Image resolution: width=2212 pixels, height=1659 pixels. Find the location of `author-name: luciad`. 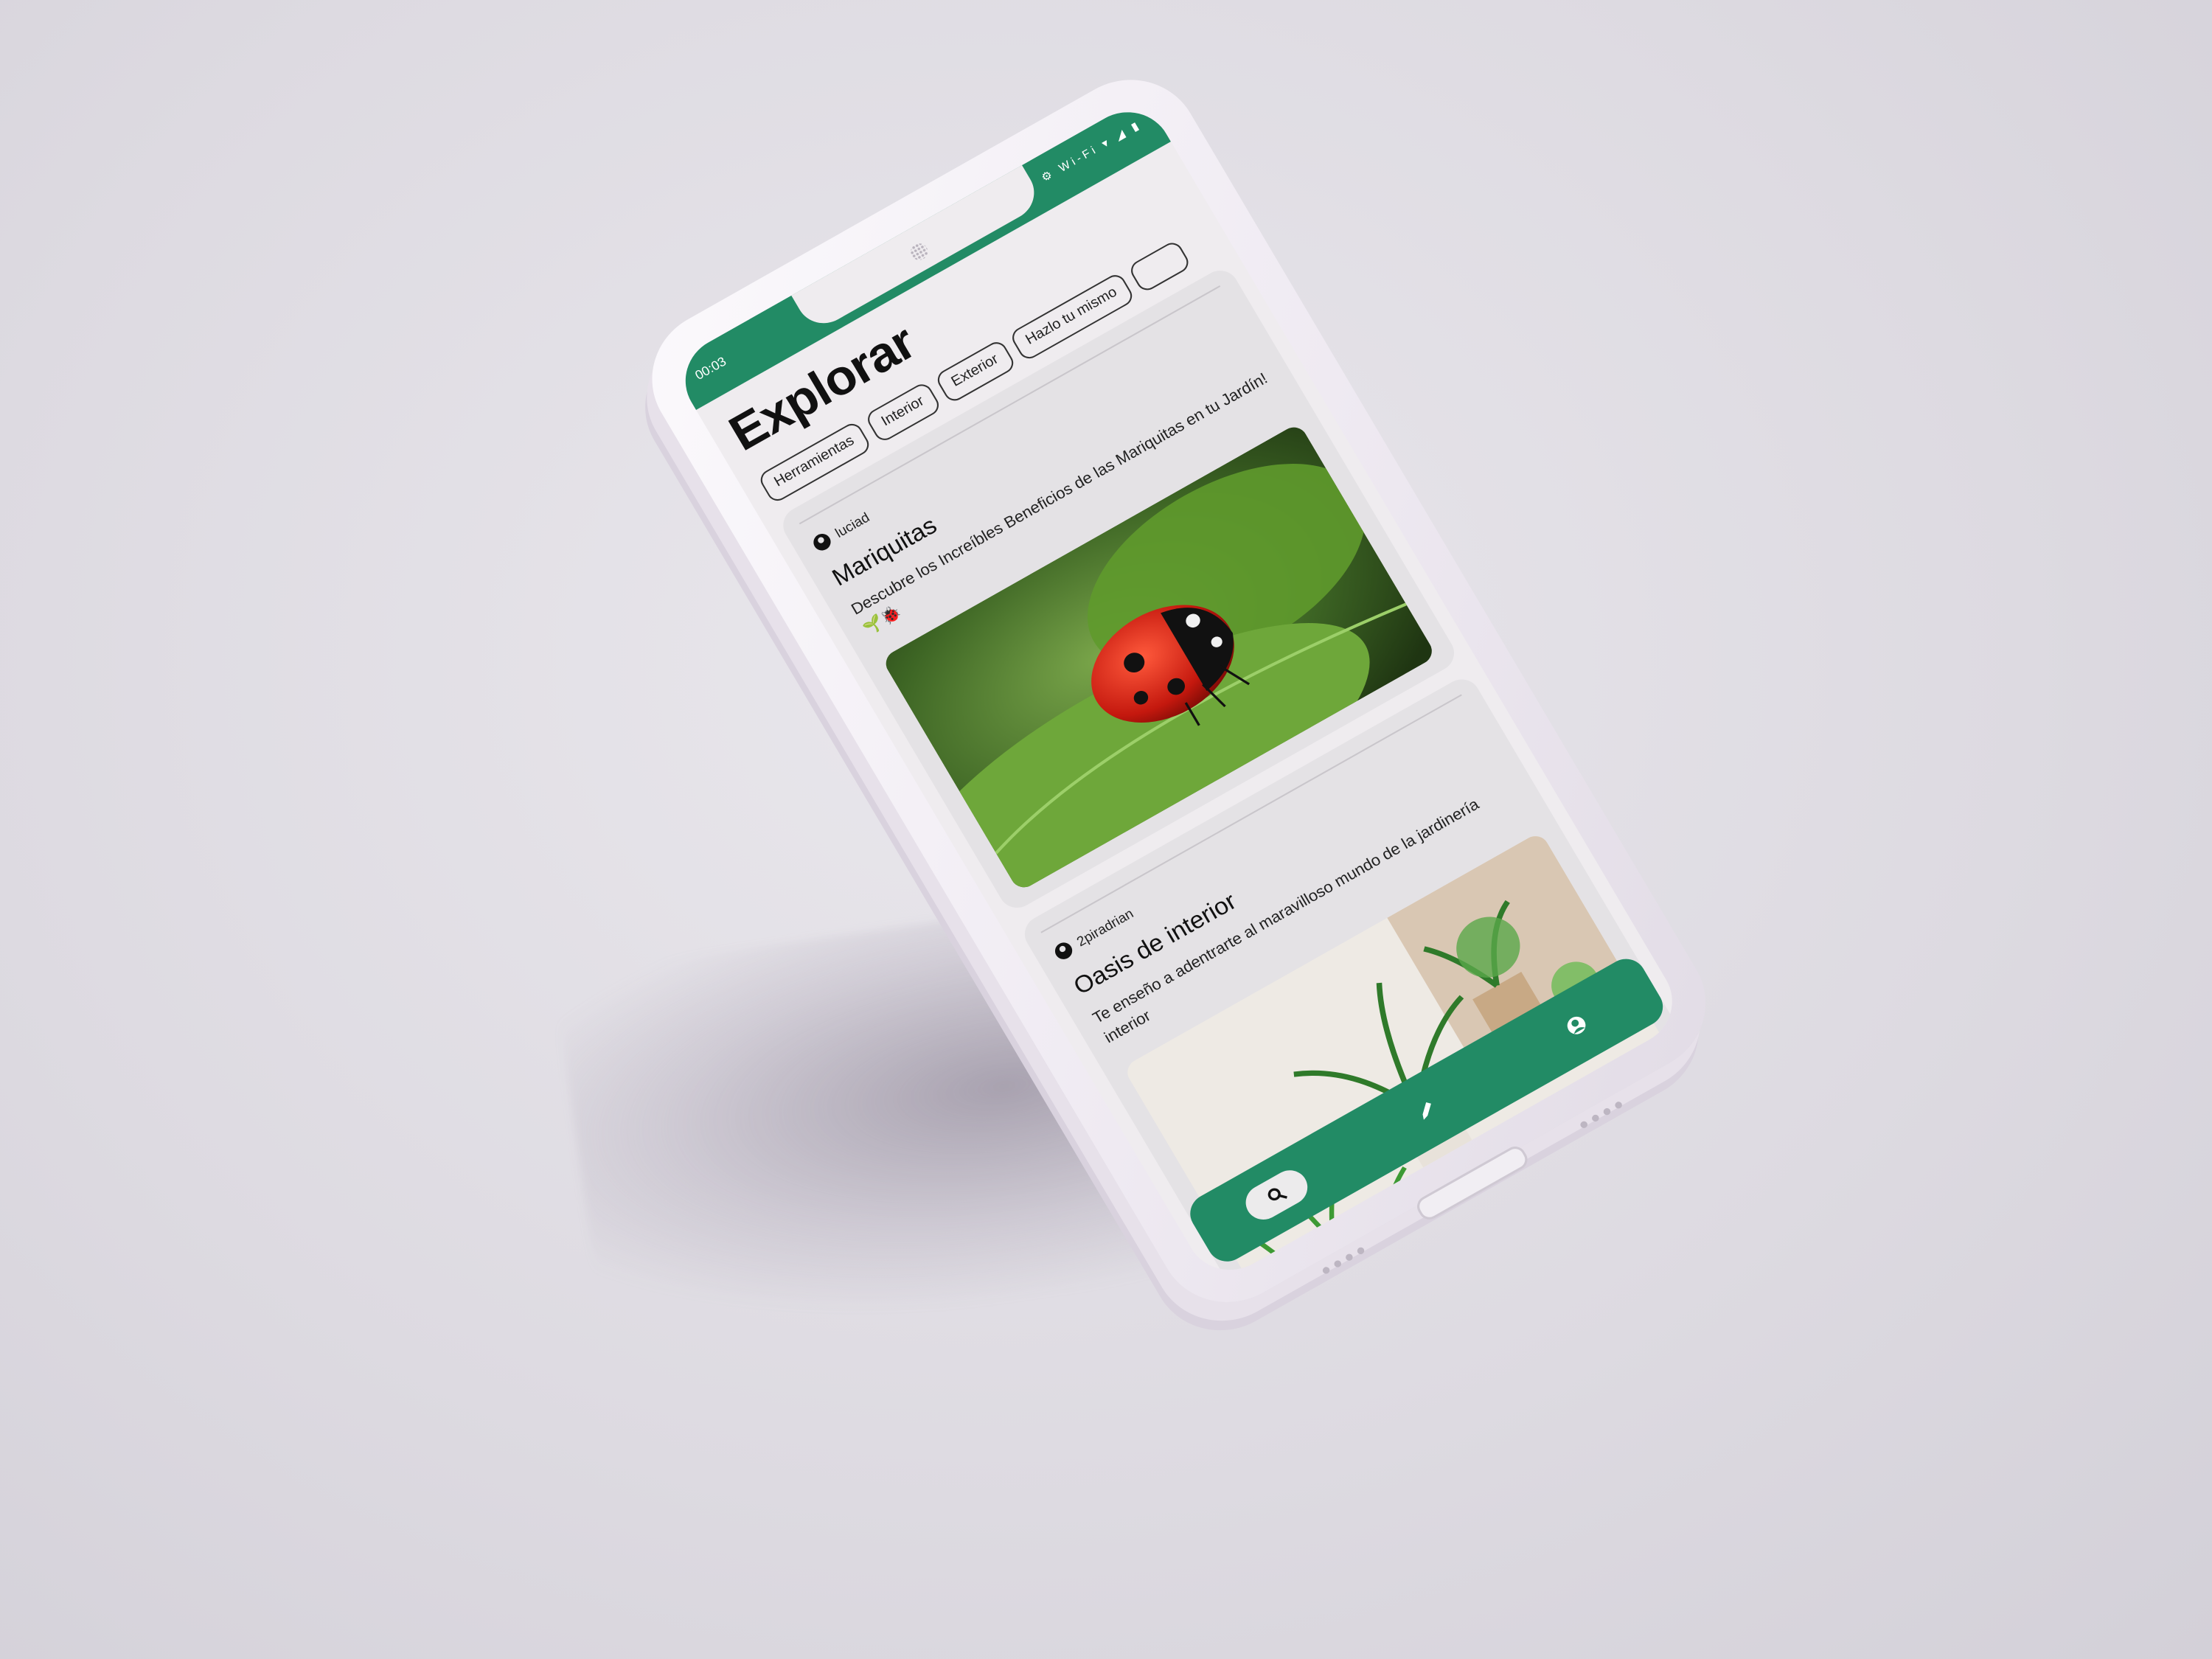

author-name: luciad is located at coordinates (852, 524).